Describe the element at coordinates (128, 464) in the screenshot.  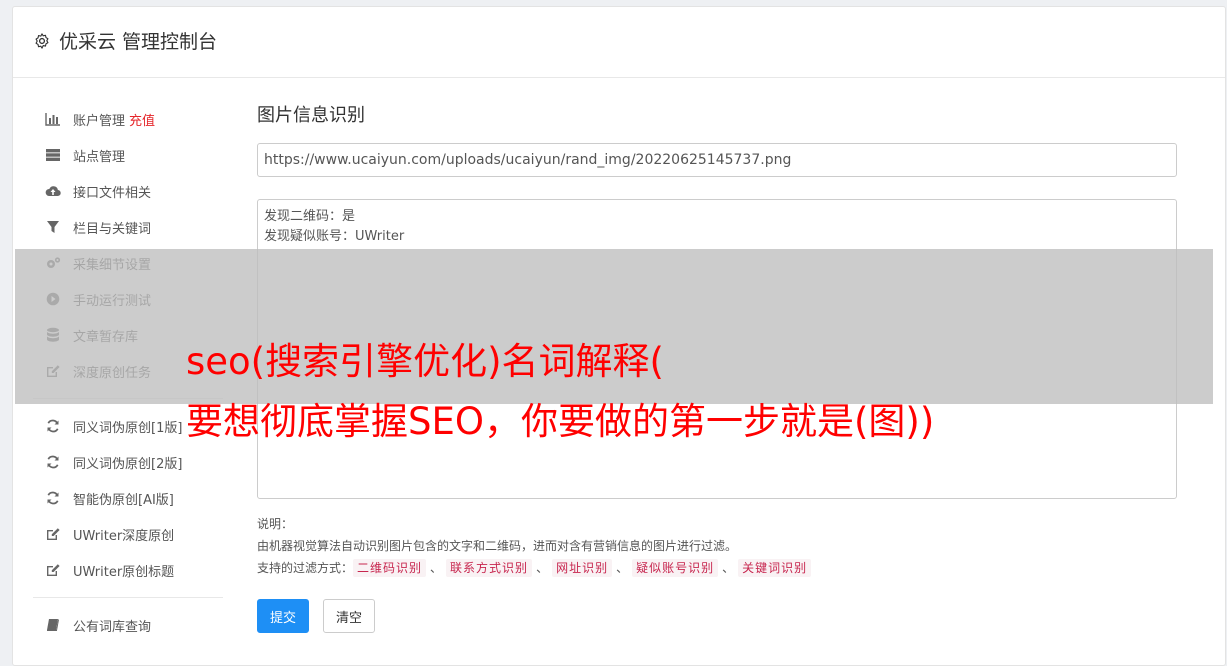
I see `sidebar-item-label: 同义词伪原创[2版]` at that location.